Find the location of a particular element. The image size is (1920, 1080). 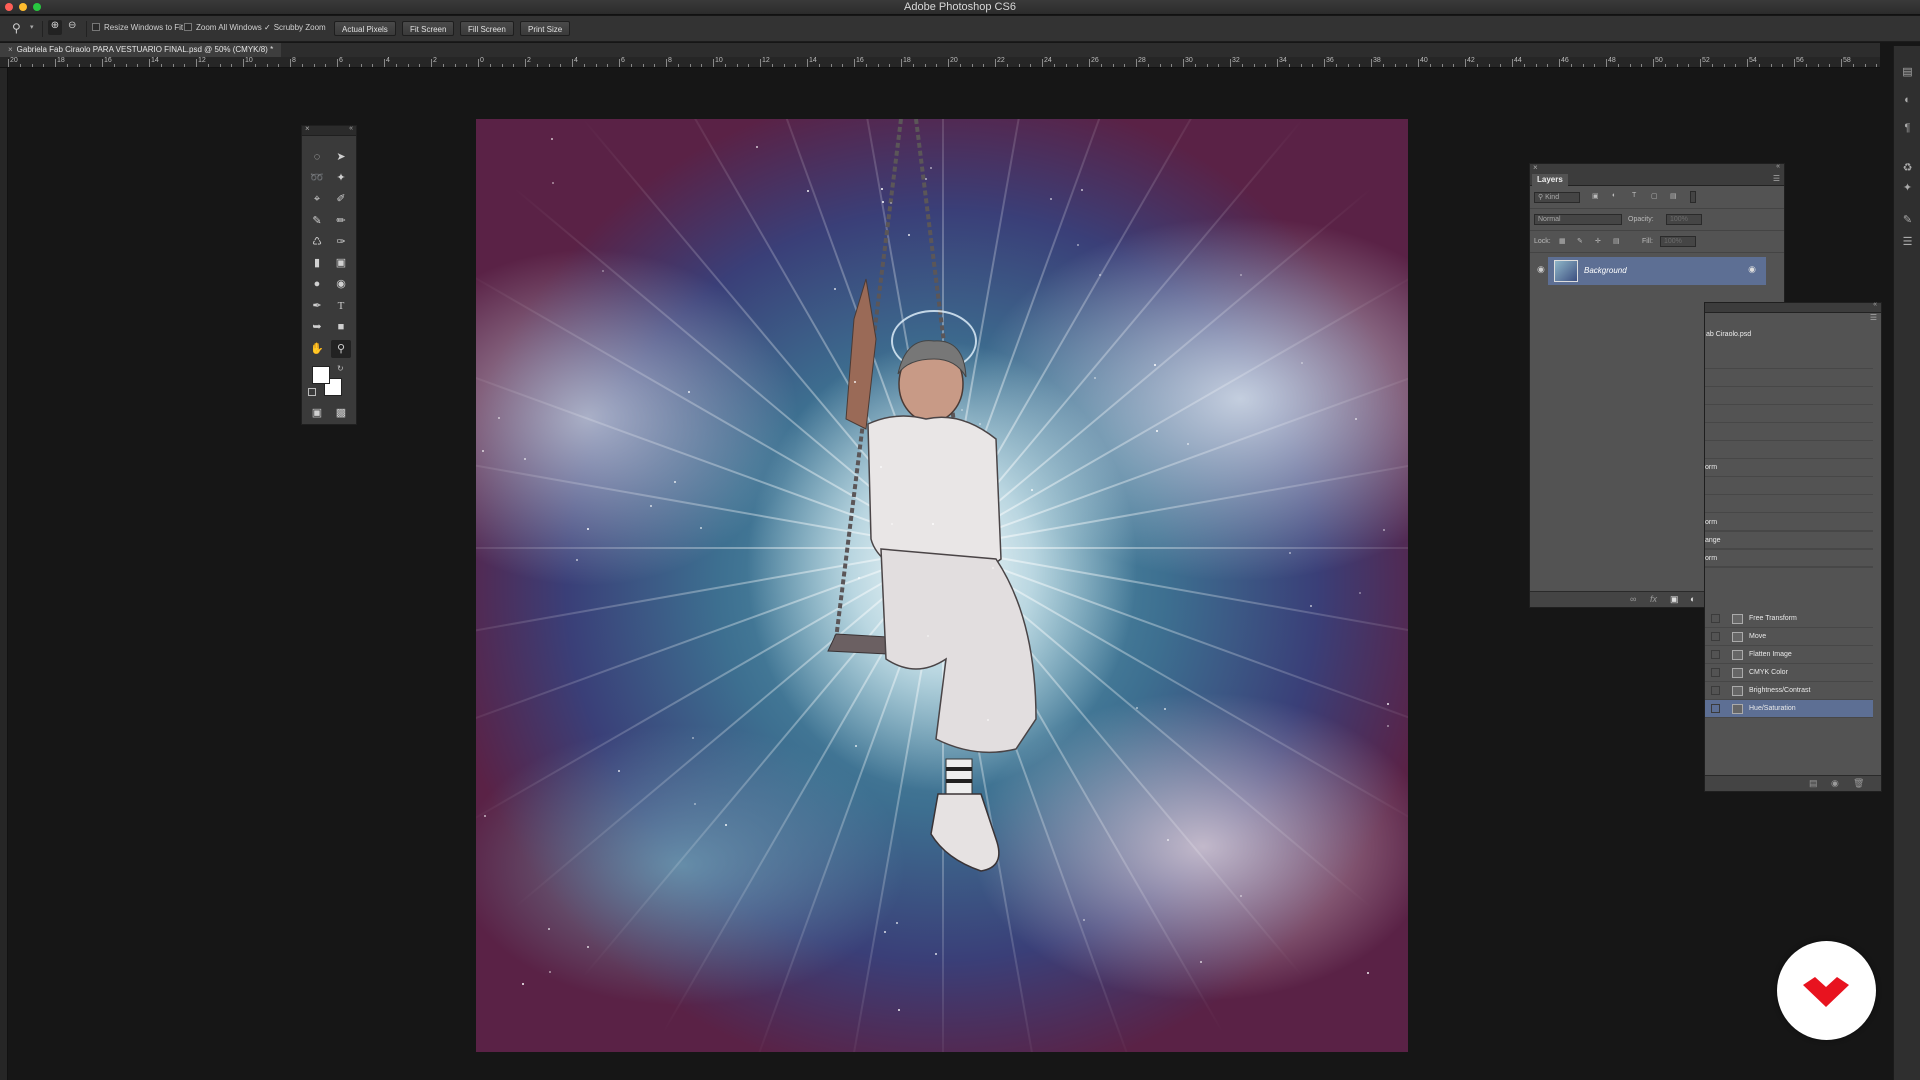

lock-image-icon: ✎ is located at coordinates (1580, 241).